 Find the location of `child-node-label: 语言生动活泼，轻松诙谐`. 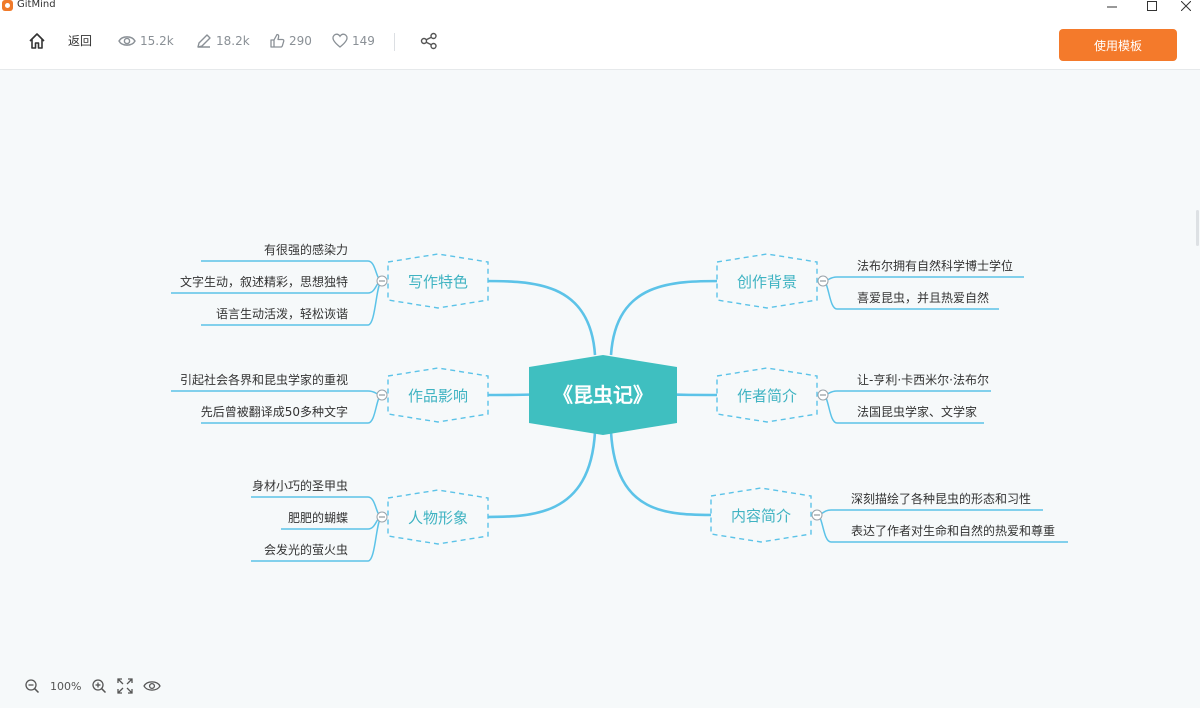

child-node-label: 语言生动活泼，轻松诙谐 is located at coordinates (282, 314).